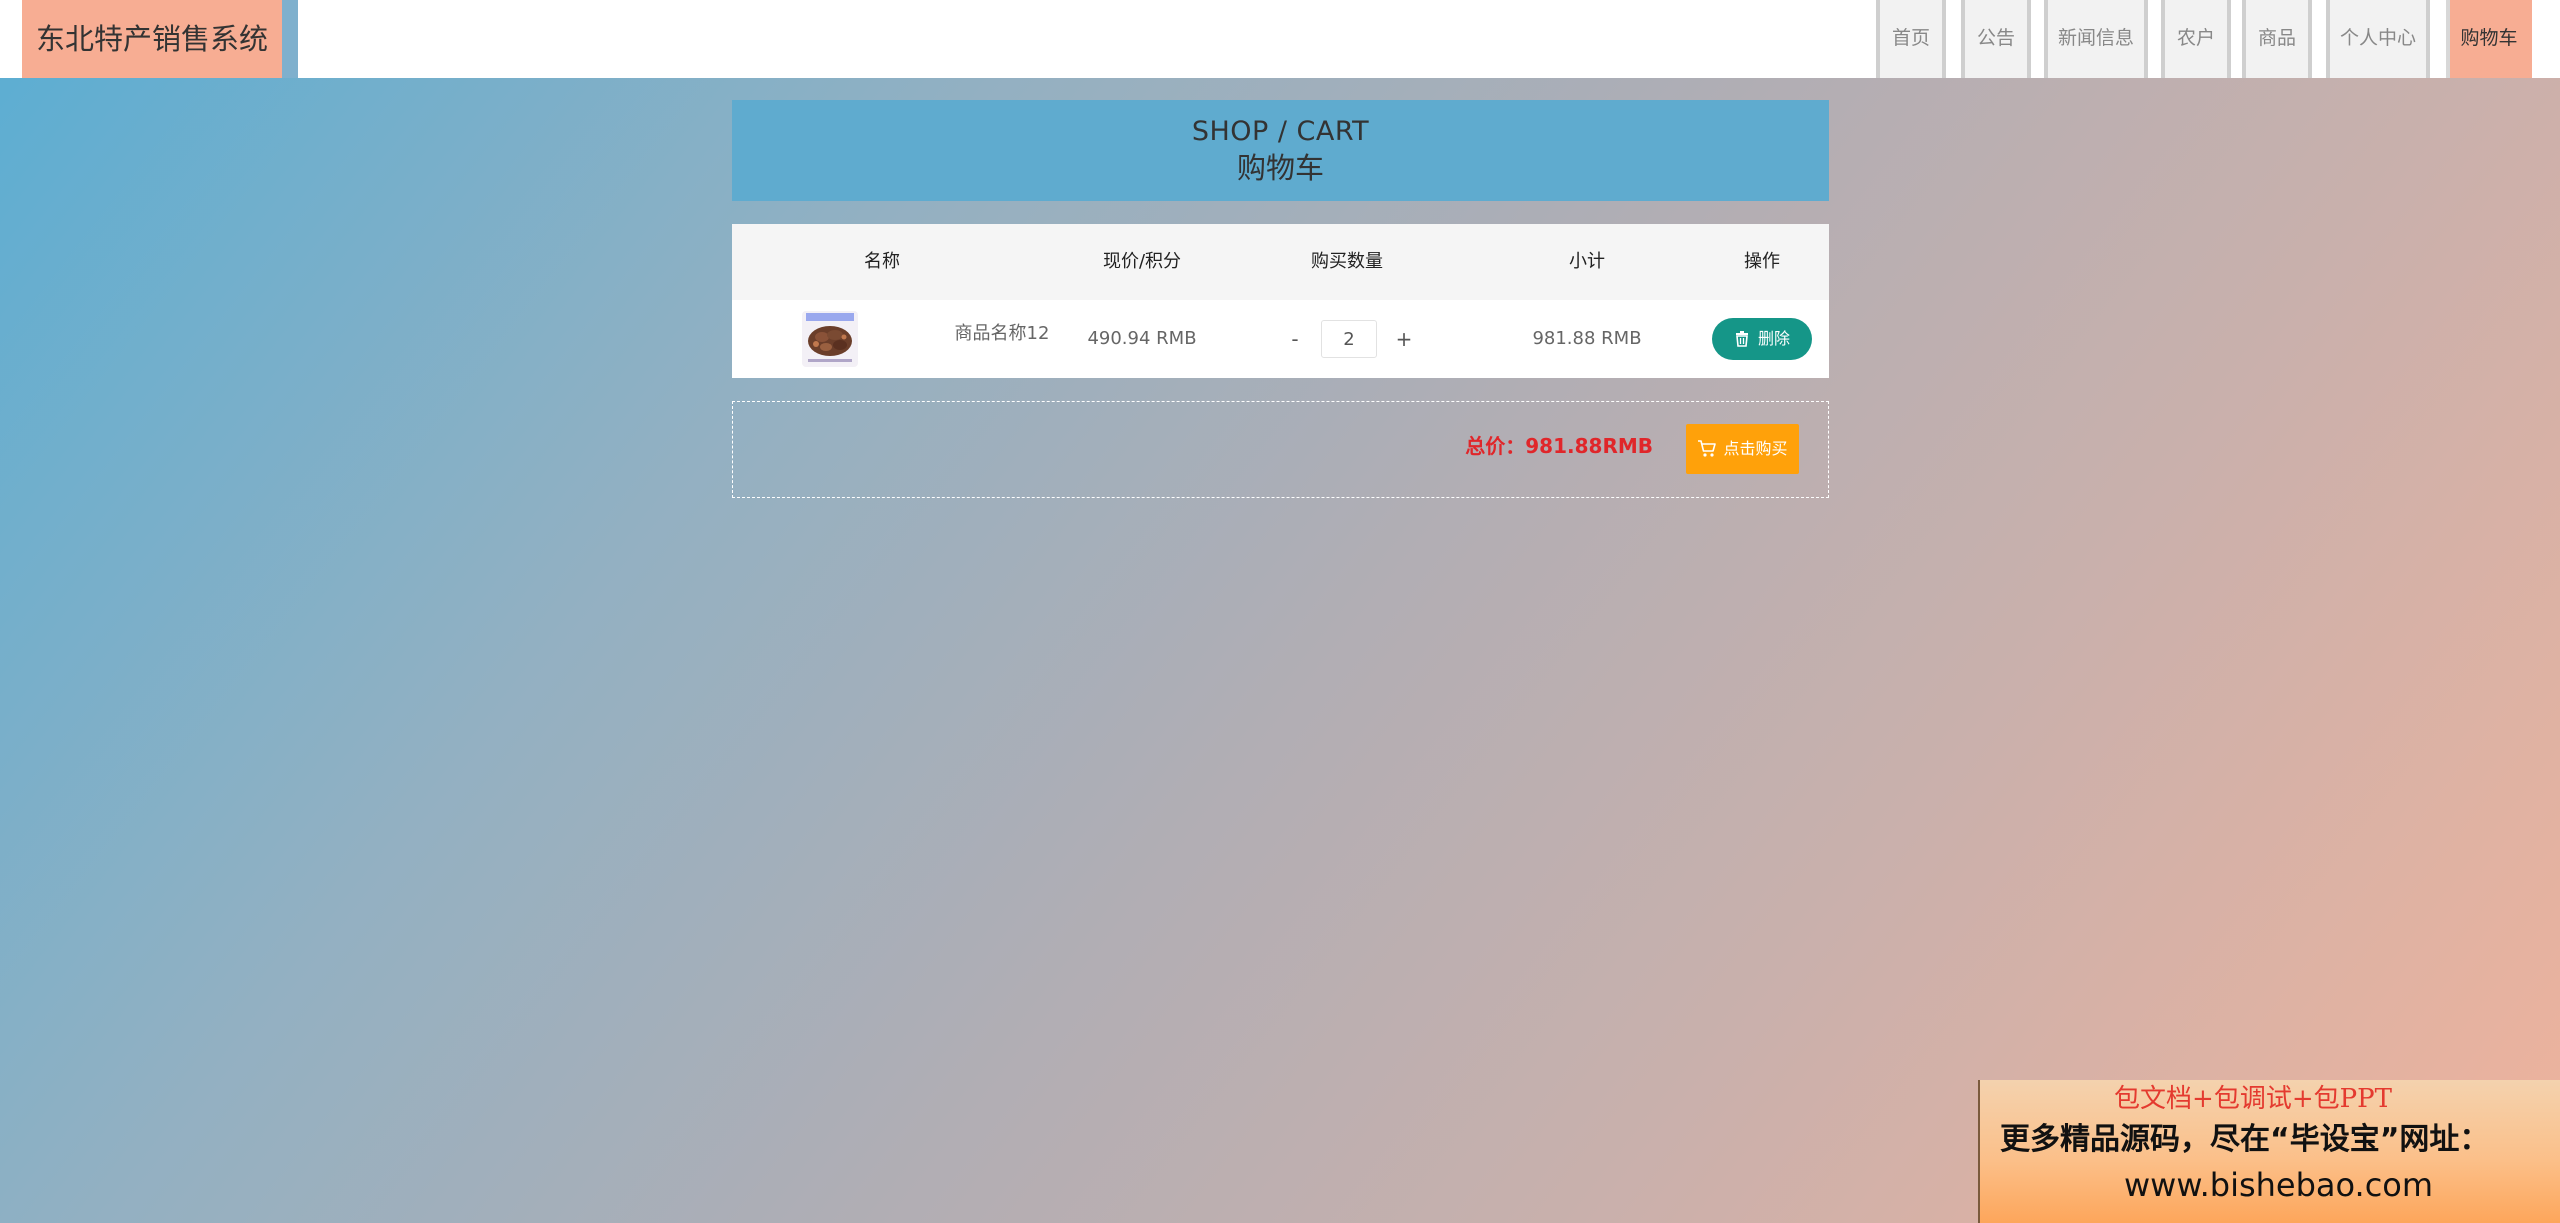 This screenshot has width=2560, height=1223. Describe the element at coordinates (2196, 39) in the screenshot. I see `nav-item-farmers: 农户` at that location.